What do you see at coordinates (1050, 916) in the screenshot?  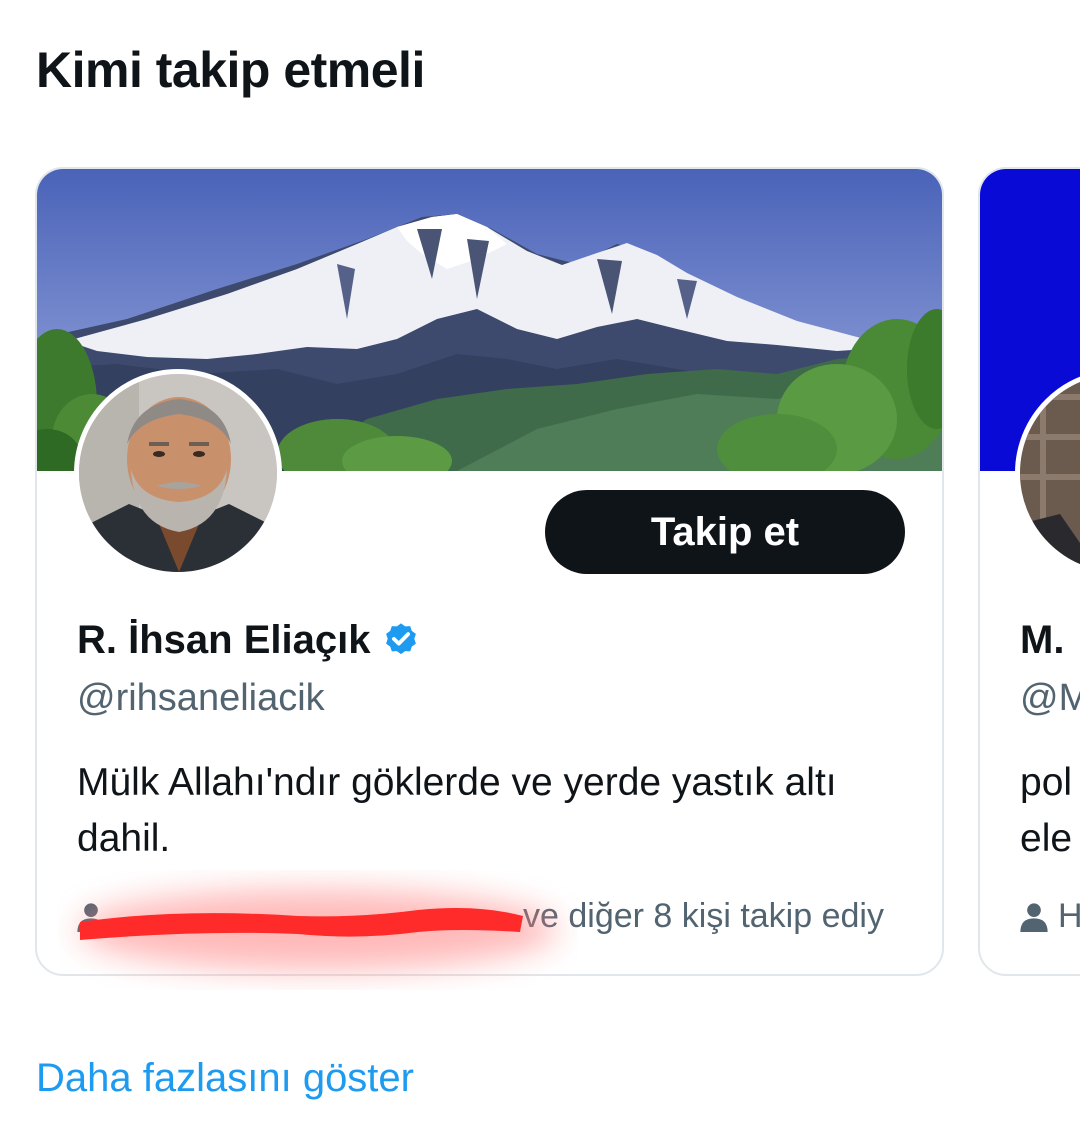 I see `followed-by-context: H` at bounding box center [1050, 916].